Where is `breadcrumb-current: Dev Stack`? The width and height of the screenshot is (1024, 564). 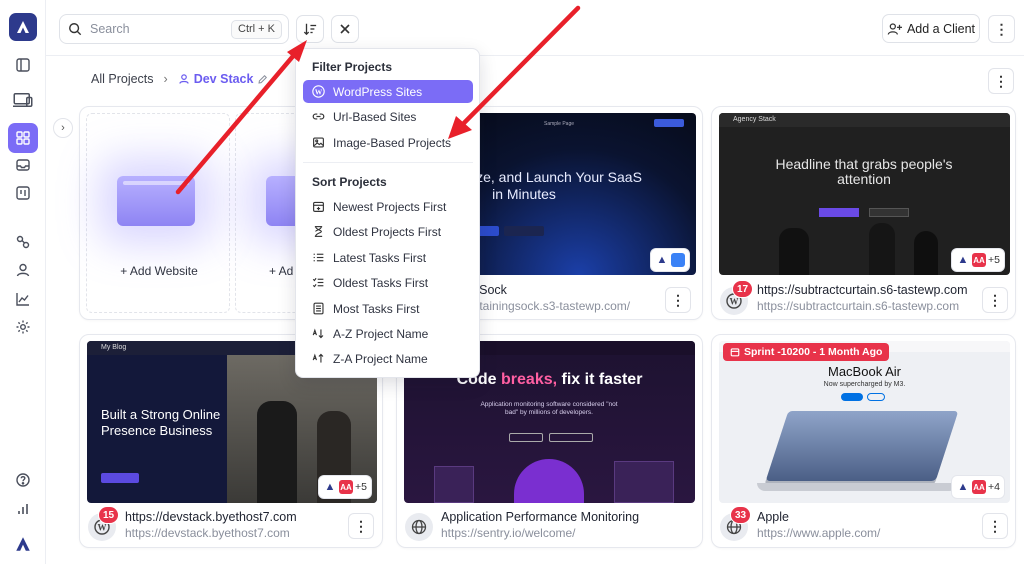
breadcrumb-current: Dev Stack is located at coordinates (223, 79).